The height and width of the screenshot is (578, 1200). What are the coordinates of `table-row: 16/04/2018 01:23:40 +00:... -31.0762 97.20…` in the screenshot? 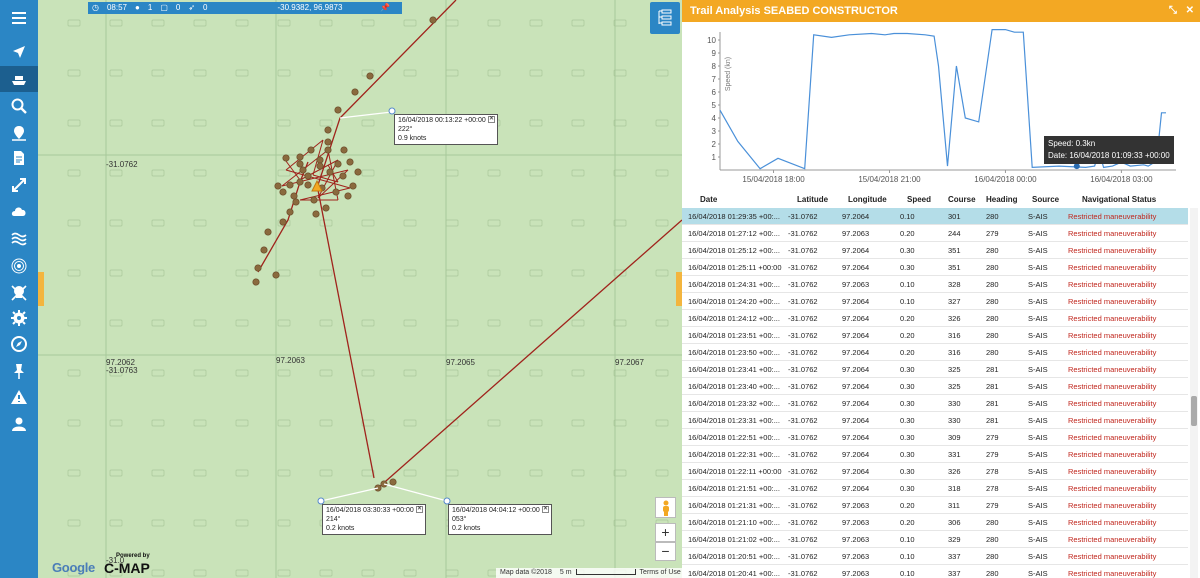 It's located at (935, 386).